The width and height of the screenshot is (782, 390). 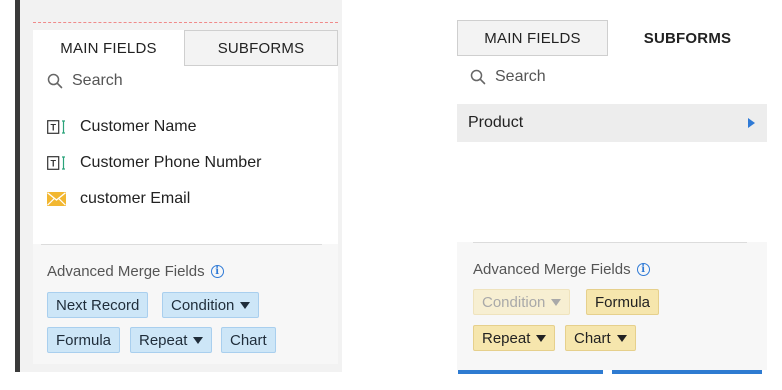 I want to click on field-item: customer Email, so click(x=118, y=199).